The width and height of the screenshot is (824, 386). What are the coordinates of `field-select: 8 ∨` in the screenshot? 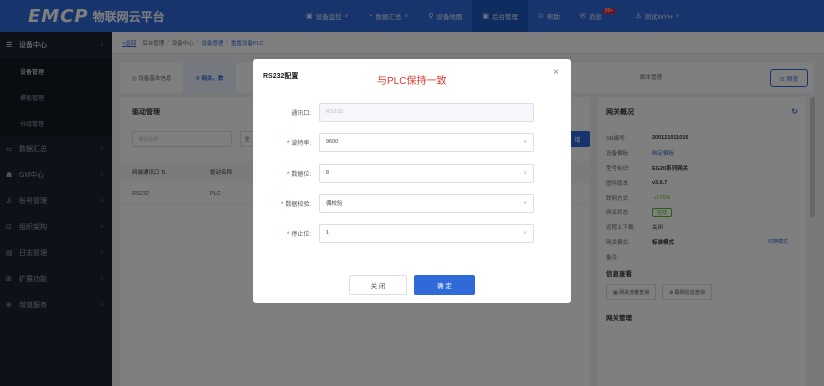 It's located at (426, 173).